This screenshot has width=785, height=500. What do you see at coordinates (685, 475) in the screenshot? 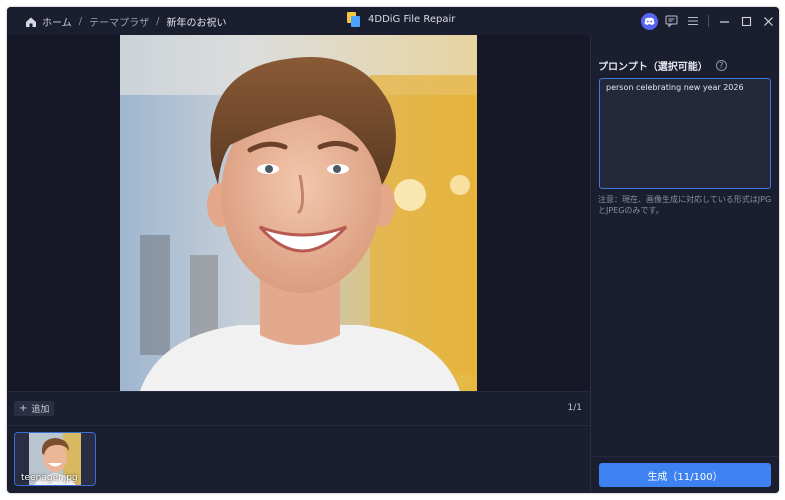
I see `generate-button: 生成（11/100）` at bounding box center [685, 475].